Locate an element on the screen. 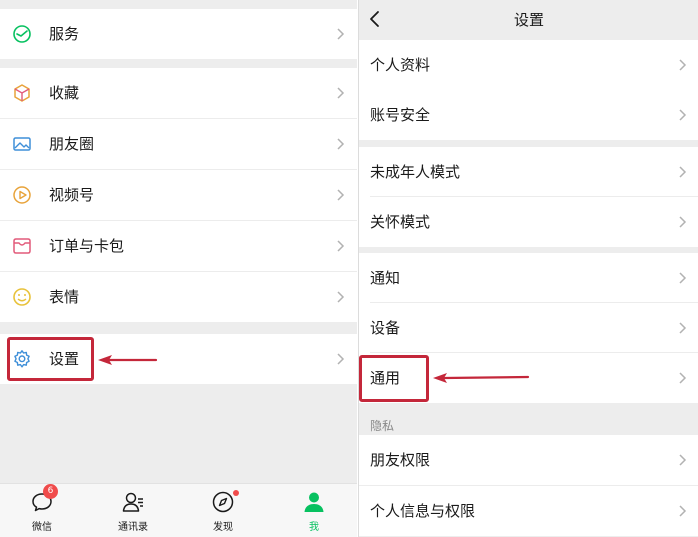  nav-bar: 设置 is located at coordinates (528, 20).